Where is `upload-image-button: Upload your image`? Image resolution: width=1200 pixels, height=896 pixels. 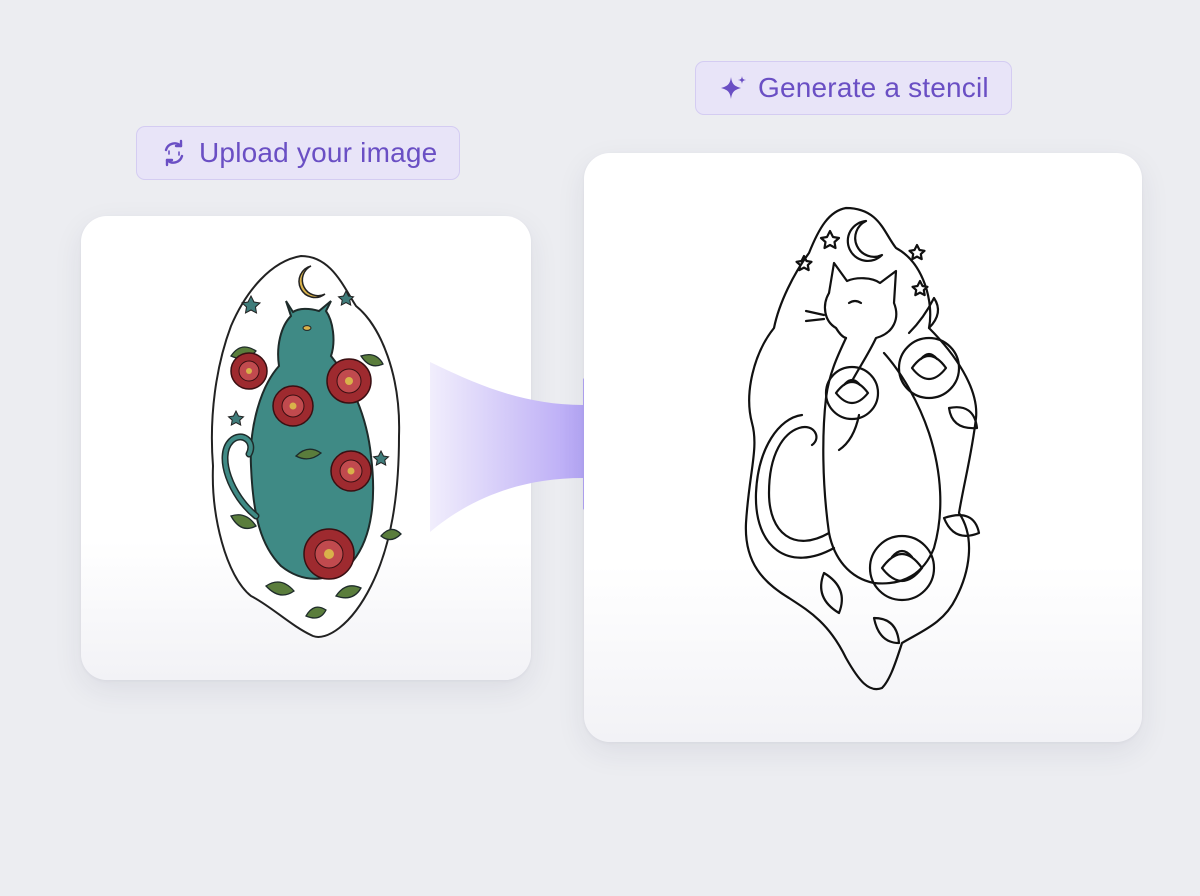
upload-image-button: Upload your image is located at coordinates (298, 153).